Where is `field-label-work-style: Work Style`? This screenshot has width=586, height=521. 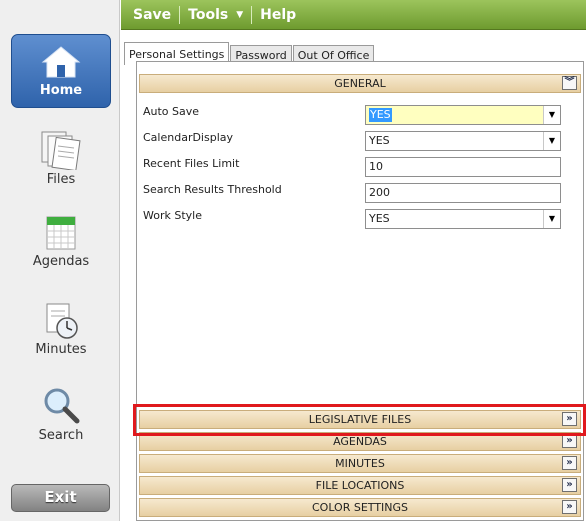 field-label-work-style: Work Style is located at coordinates (172, 215).